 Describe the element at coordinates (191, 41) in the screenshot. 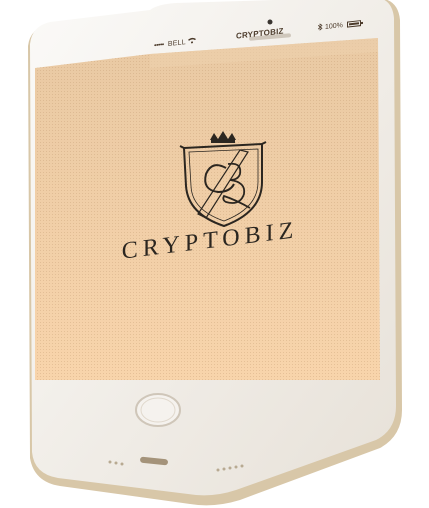

I see `wifi-icon` at that location.